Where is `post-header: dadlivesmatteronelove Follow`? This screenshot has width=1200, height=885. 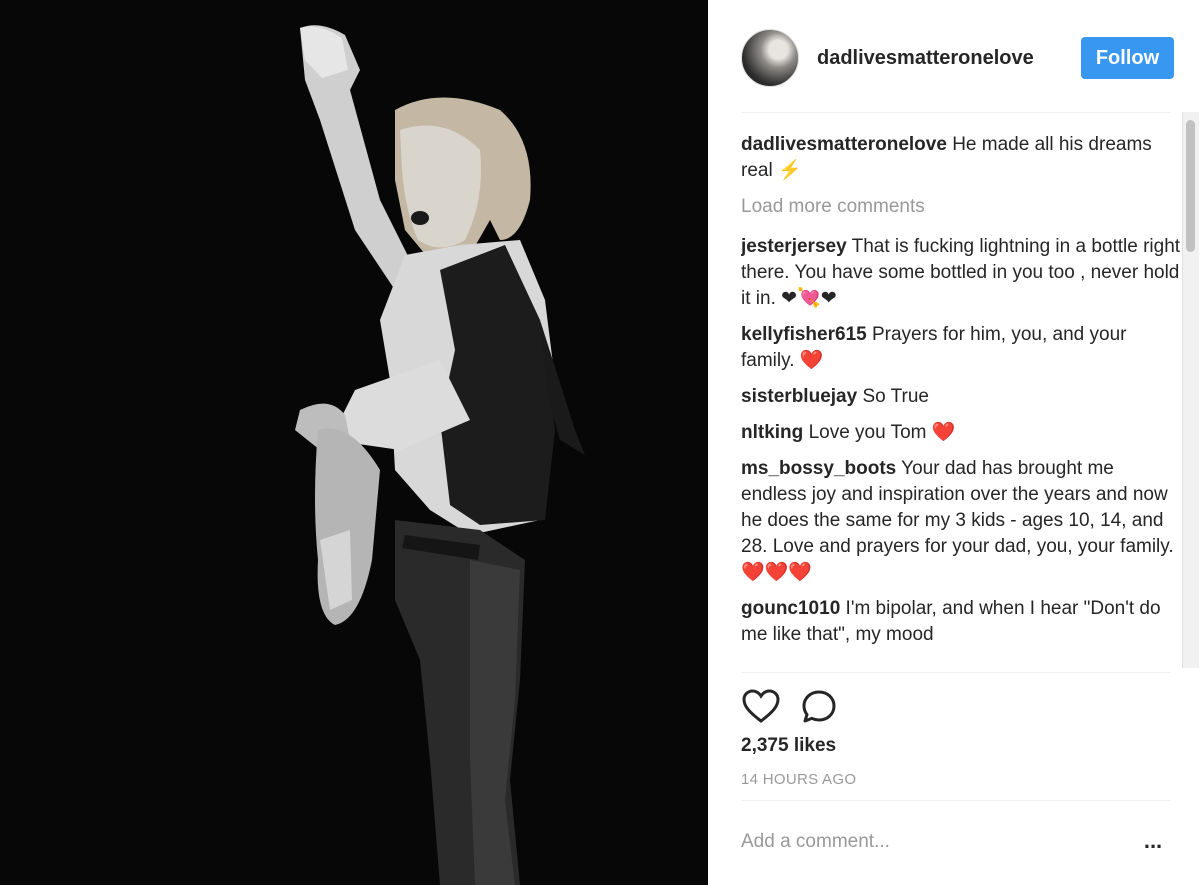
post-header: dadlivesmatteronelove Follow is located at coordinates (957, 58).